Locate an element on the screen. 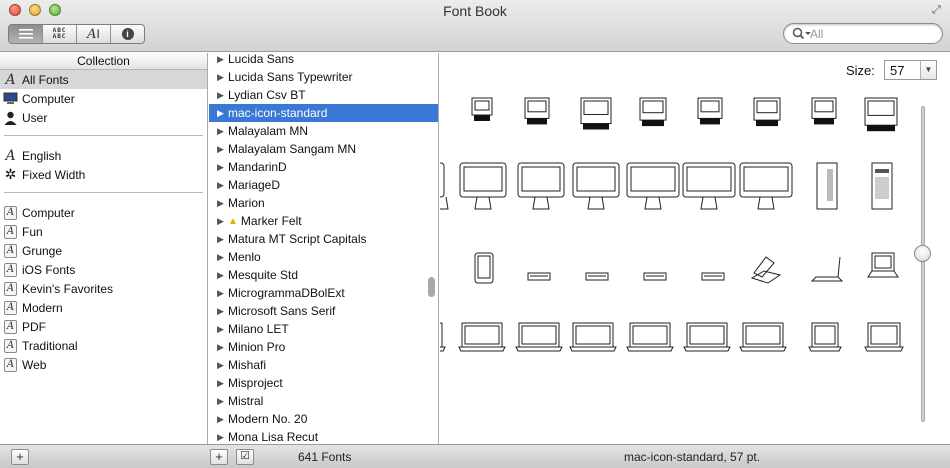 Image resolution: width=950 pixels, height=468 pixels. font-row: ▶ Matura MT Script Capitals is located at coordinates (323, 239).